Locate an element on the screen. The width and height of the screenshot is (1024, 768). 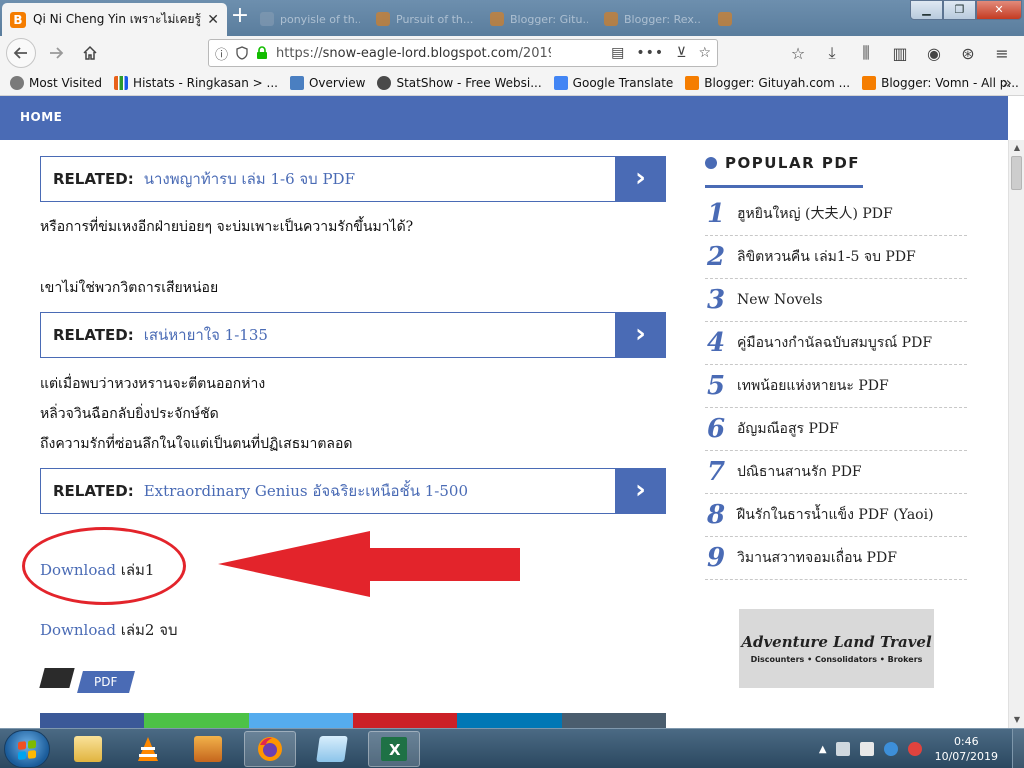
bar-chart-icon is located at coordinates (121, 82).